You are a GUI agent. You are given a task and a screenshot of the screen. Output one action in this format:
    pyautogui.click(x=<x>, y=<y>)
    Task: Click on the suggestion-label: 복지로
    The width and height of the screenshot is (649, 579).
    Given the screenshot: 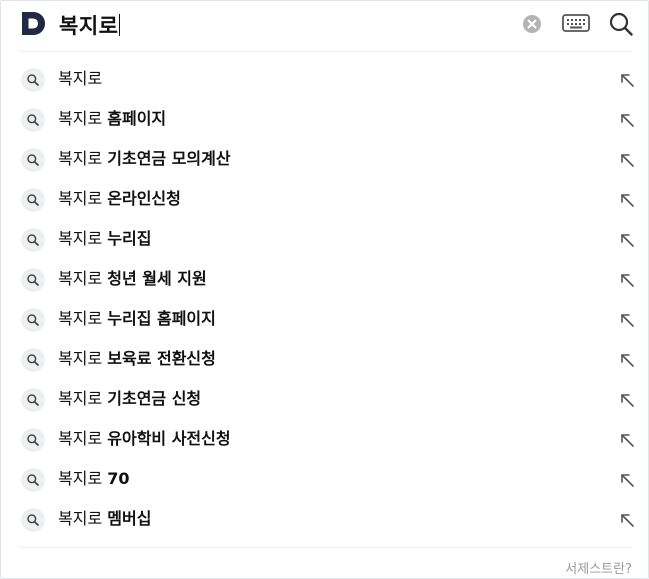 What is the action you would take?
    pyautogui.click(x=80, y=79)
    